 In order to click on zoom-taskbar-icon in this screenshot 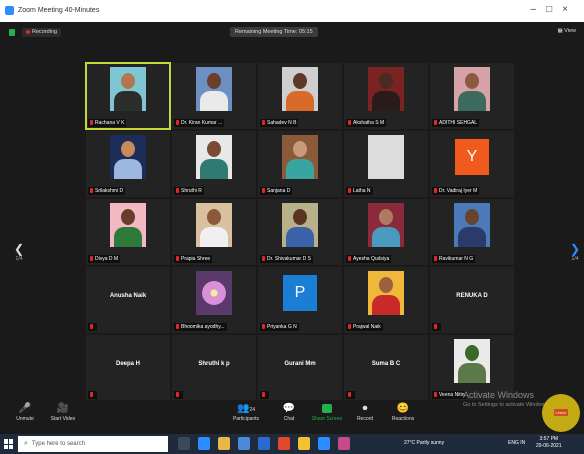, I will do `click(324, 443)`.